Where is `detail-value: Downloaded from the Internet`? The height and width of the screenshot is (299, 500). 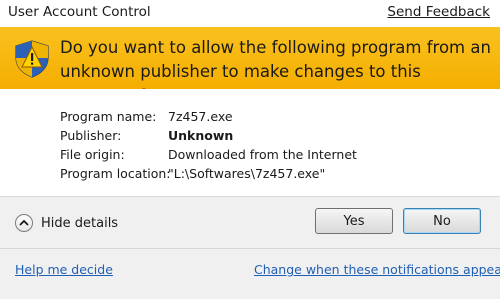 detail-value: Downloaded from the Internet is located at coordinates (262, 154).